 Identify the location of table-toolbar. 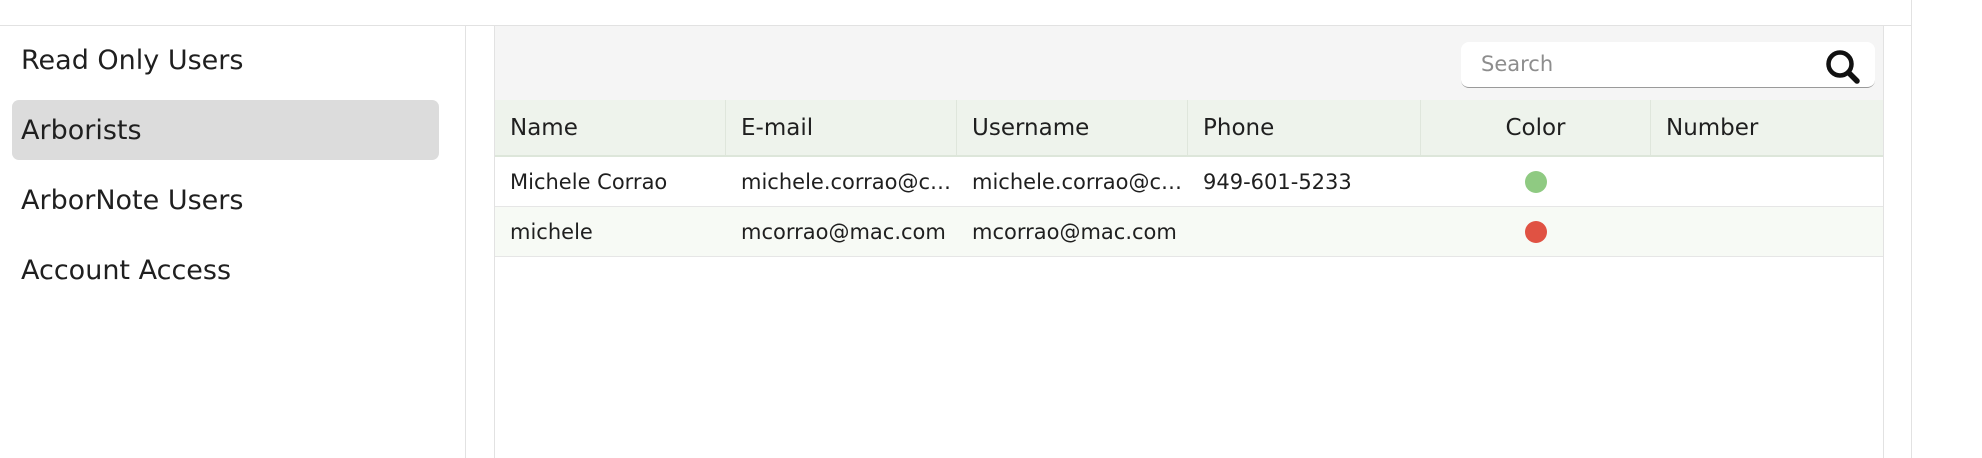
(1189, 63).